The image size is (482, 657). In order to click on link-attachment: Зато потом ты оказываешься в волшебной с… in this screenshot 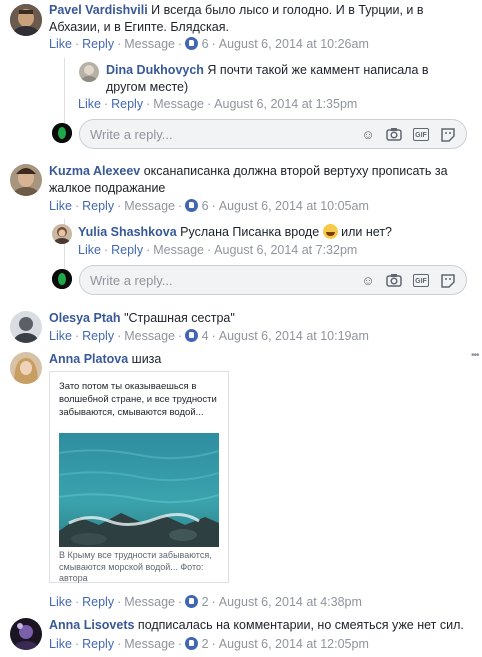, I will do `click(139, 477)`.